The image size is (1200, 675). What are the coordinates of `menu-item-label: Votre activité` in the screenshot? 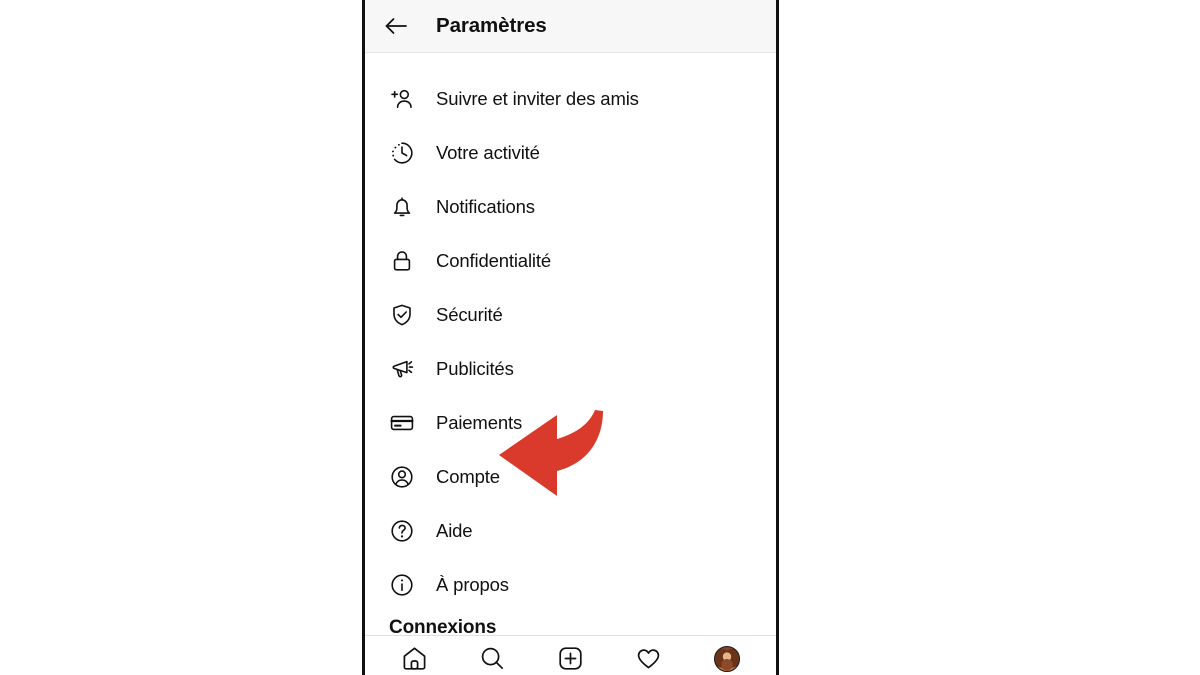 It's located at (488, 152).